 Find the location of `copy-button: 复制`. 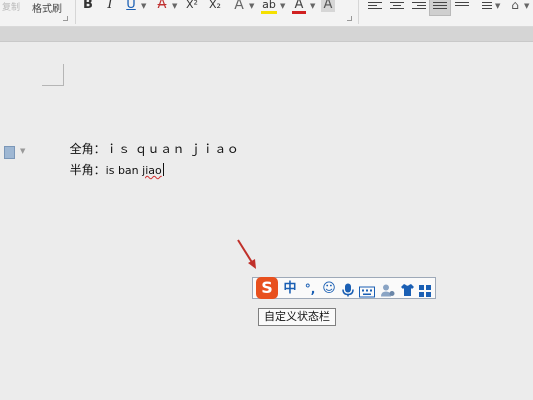

copy-button: 复制 is located at coordinates (11, 6).